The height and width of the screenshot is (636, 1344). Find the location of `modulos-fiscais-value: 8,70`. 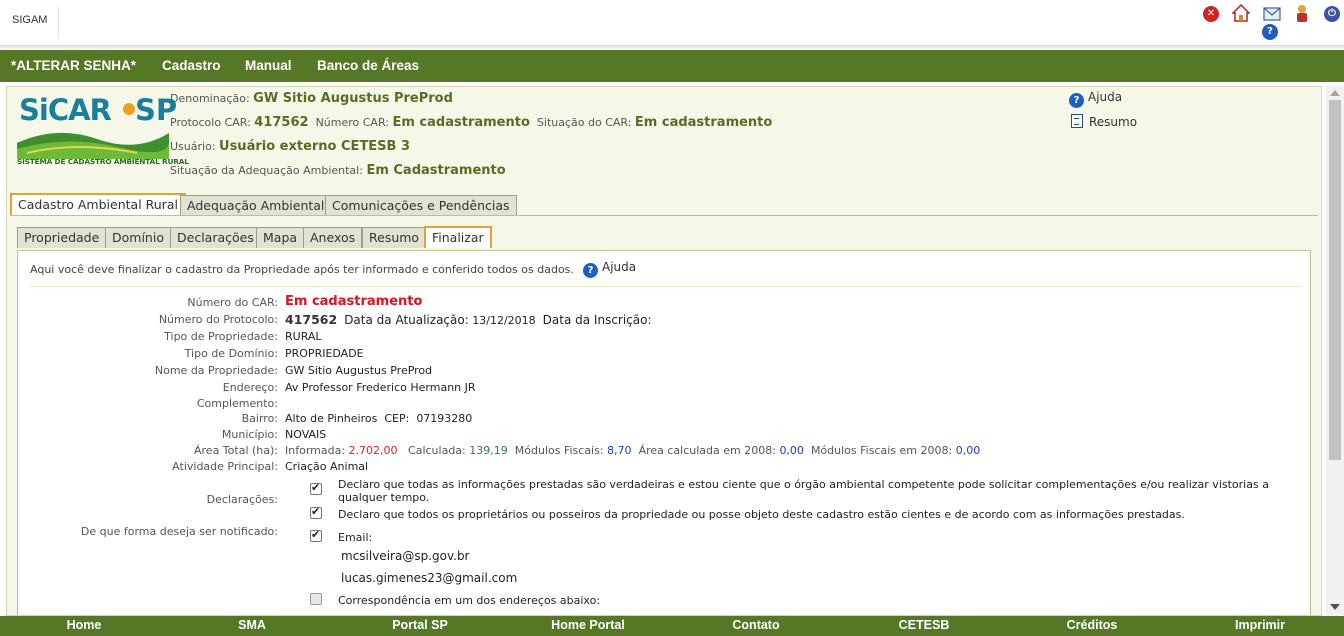

modulos-fiscais-value: 8,70 is located at coordinates (619, 450).